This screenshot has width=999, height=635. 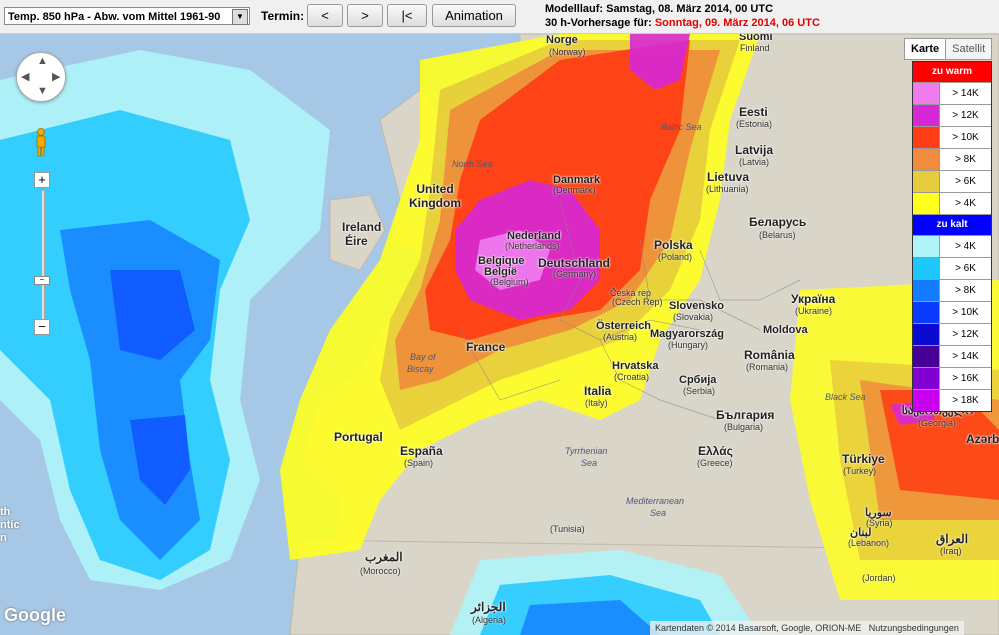 I want to click on label-iraq-en: (Iraq), so click(x=951, y=551).